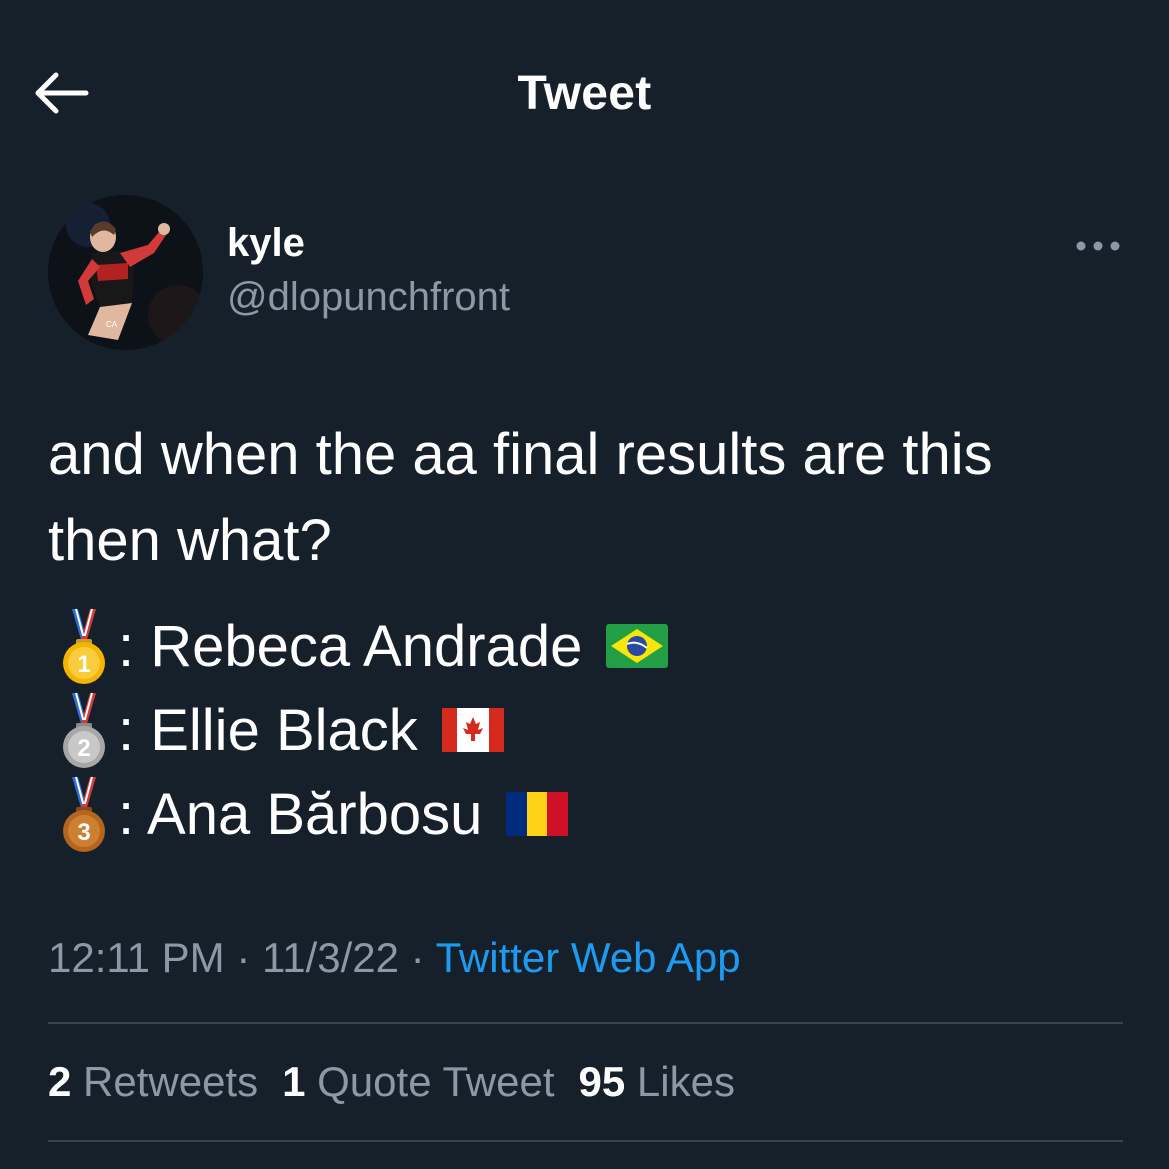 This screenshot has height=1169, width=1169. Describe the element at coordinates (585, 275) in the screenshot. I see `tweet-author: CA kyle @dlopunchfront` at that location.